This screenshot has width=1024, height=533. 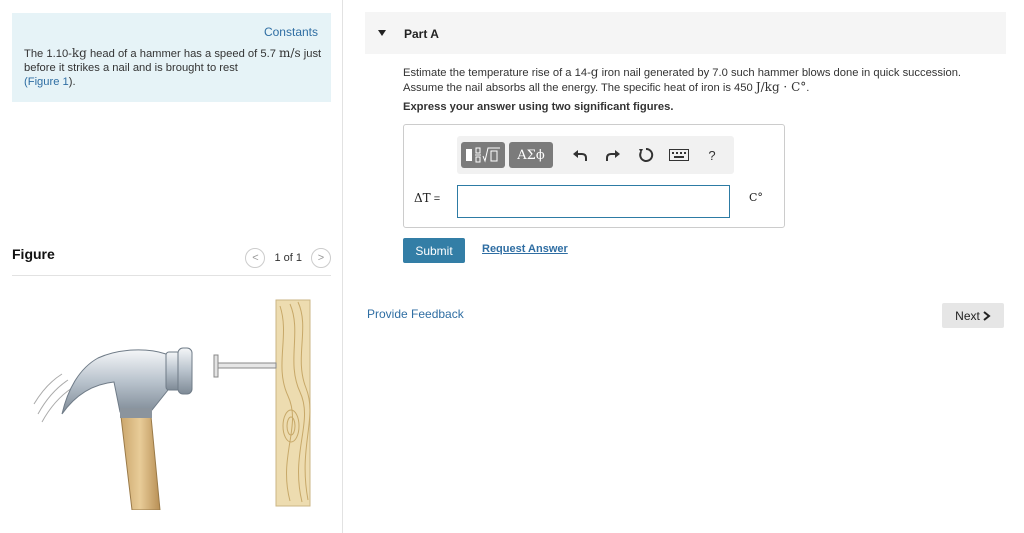 I want to click on undo-icon, so click(x=580, y=155).